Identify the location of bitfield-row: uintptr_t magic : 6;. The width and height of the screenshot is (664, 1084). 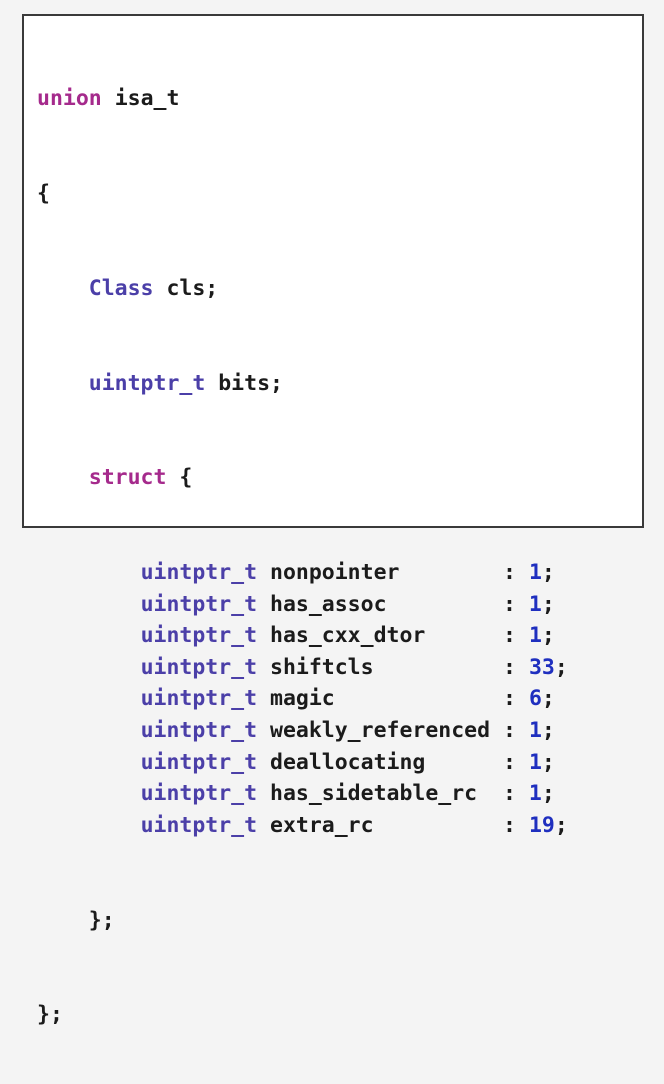
(302, 699).